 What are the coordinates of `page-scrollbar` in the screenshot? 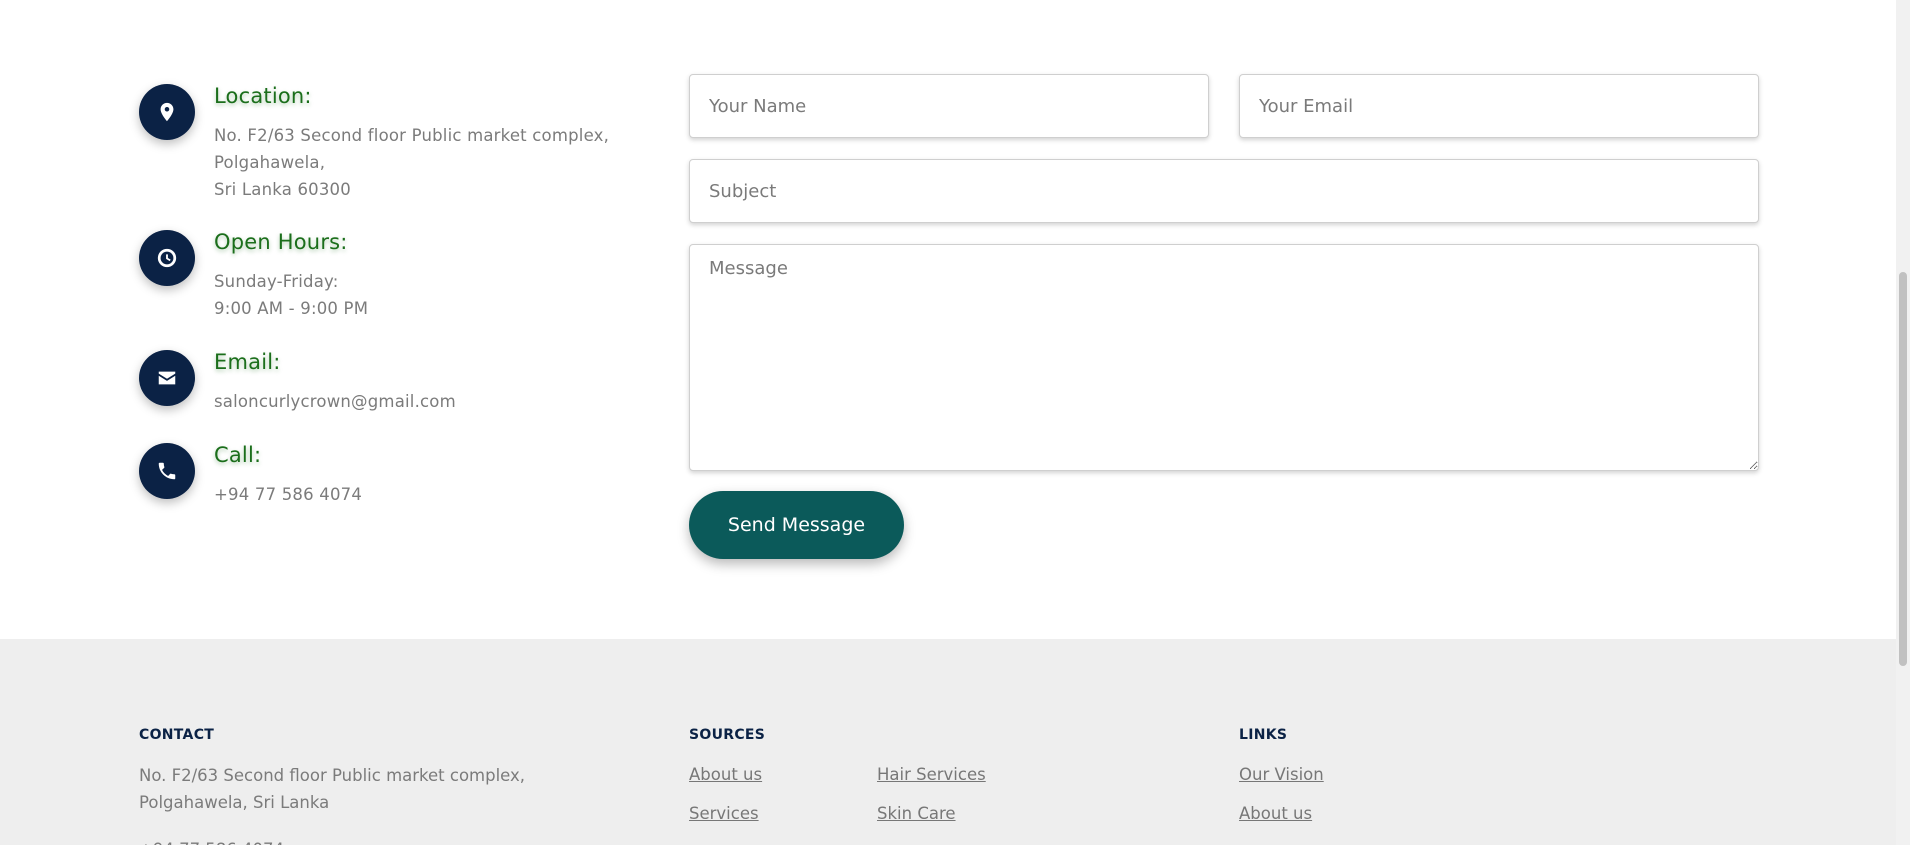 It's located at (1903, 422).